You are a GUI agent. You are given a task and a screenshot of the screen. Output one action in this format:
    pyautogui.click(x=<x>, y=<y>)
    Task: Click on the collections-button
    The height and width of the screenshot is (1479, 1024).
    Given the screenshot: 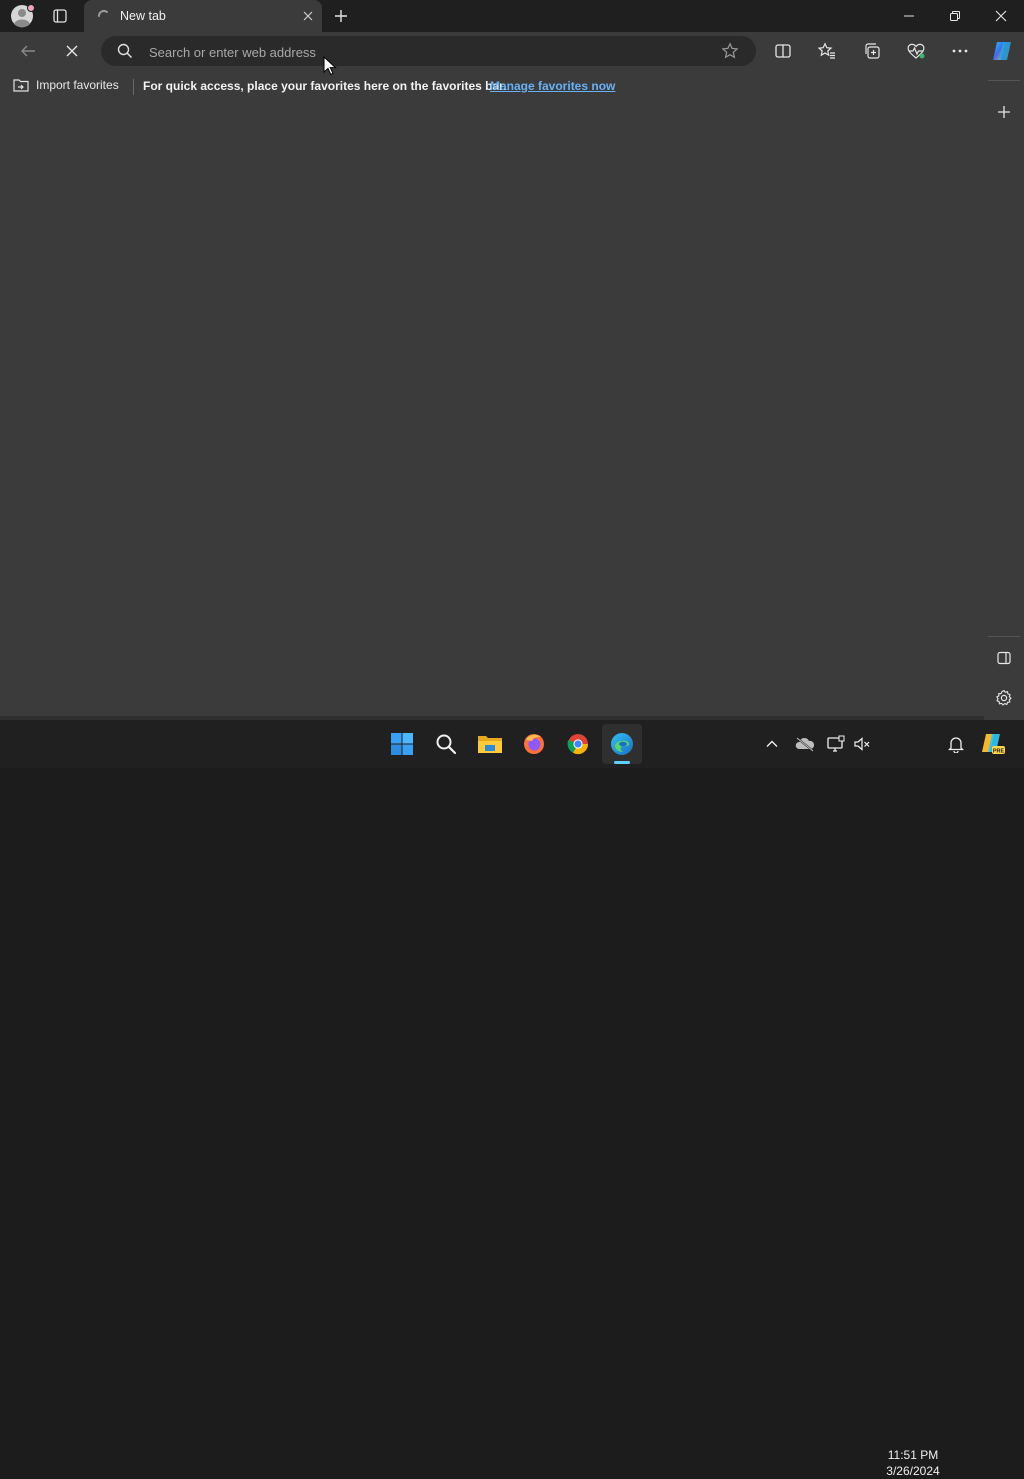 What is the action you would take?
    pyautogui.click(x=872, y=51)
    